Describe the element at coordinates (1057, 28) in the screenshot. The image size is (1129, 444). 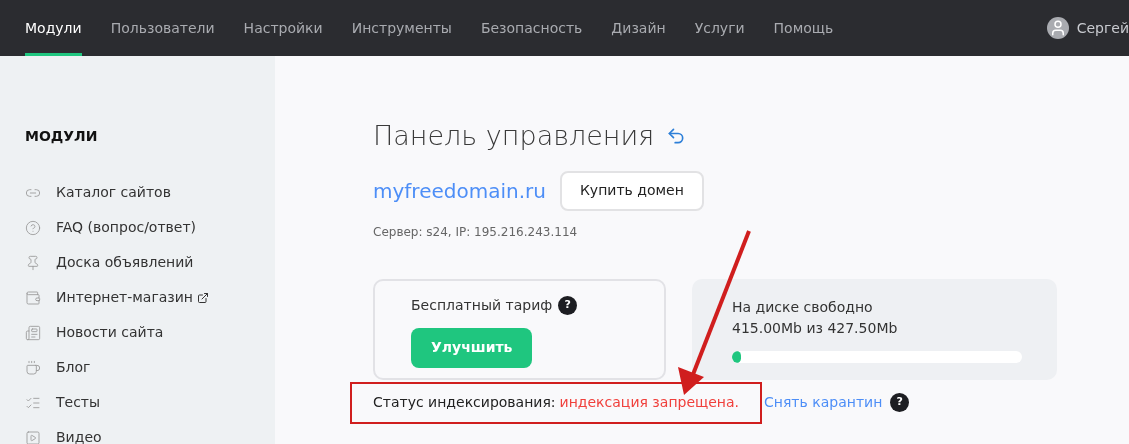
I see `avatar-icon` at that location.